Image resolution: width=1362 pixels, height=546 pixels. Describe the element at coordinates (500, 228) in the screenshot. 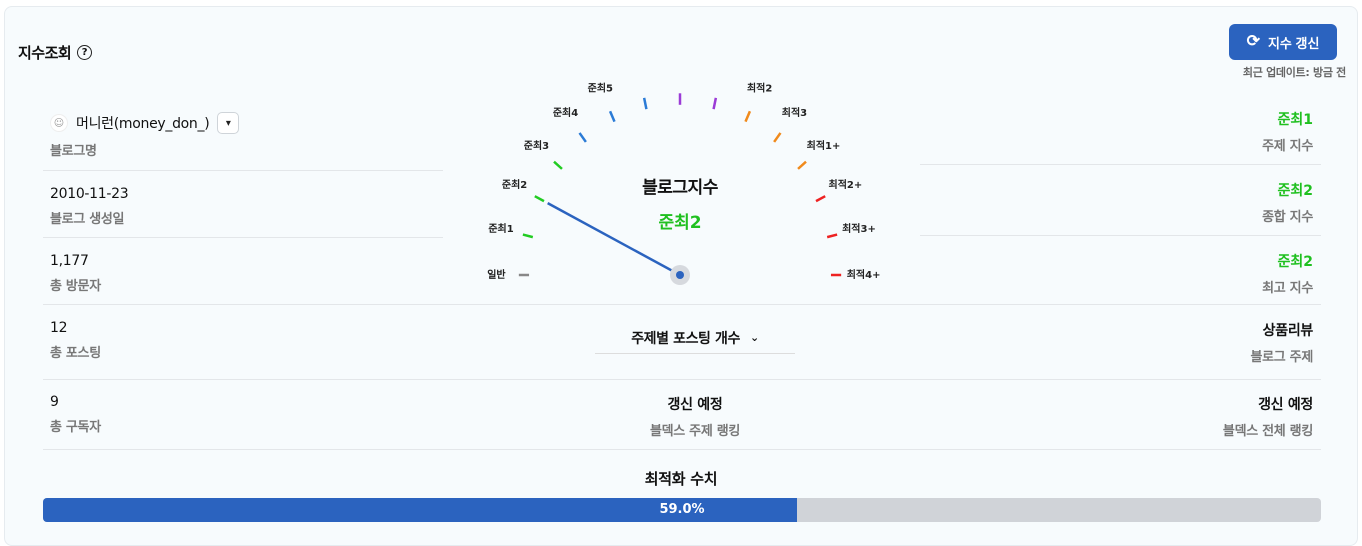

I see `gauge-tick-label: 준최1` at that location.